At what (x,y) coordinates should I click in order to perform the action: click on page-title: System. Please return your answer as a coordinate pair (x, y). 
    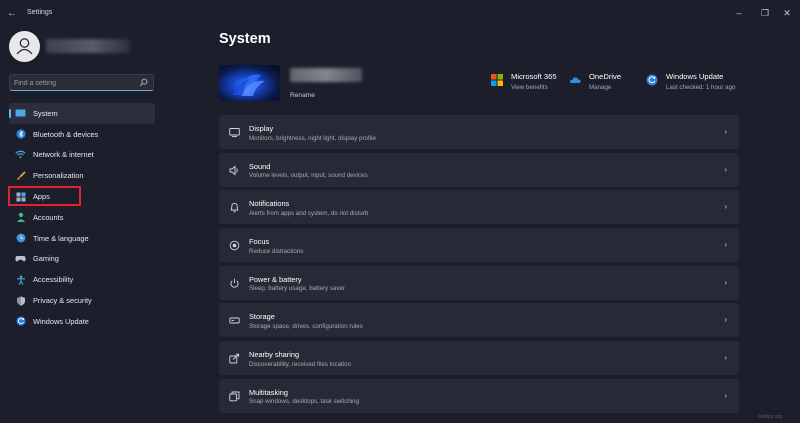
    Looking at the image, I should click on (245, 39).